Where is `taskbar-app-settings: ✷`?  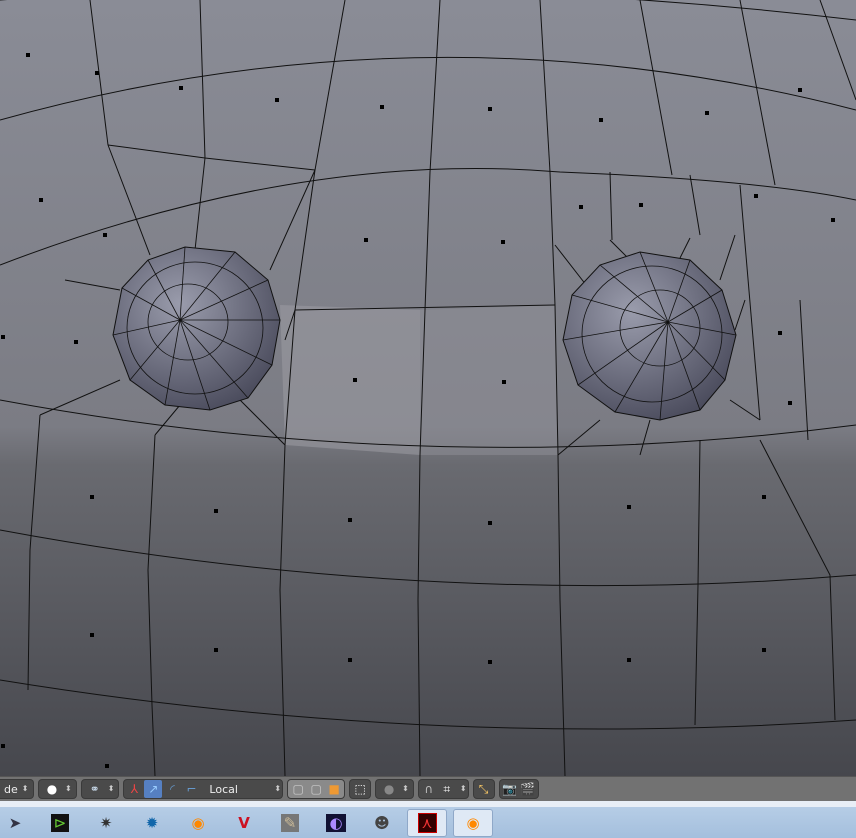
taskbar-app-settings: ✷ is located at coordinates (106, 823).